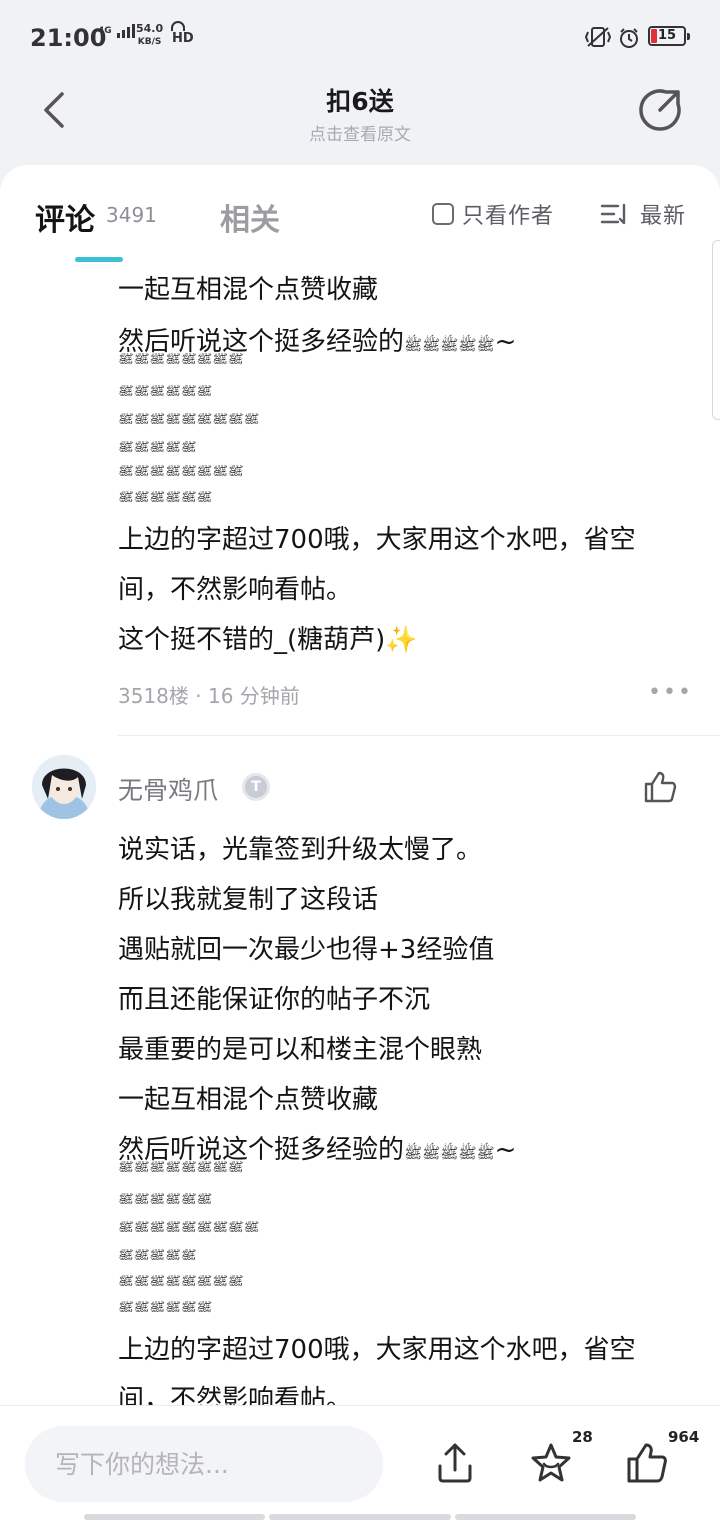 The width and height of the screenshot is (720, 1520). I want to click on sort-icon, so click(613, 214).